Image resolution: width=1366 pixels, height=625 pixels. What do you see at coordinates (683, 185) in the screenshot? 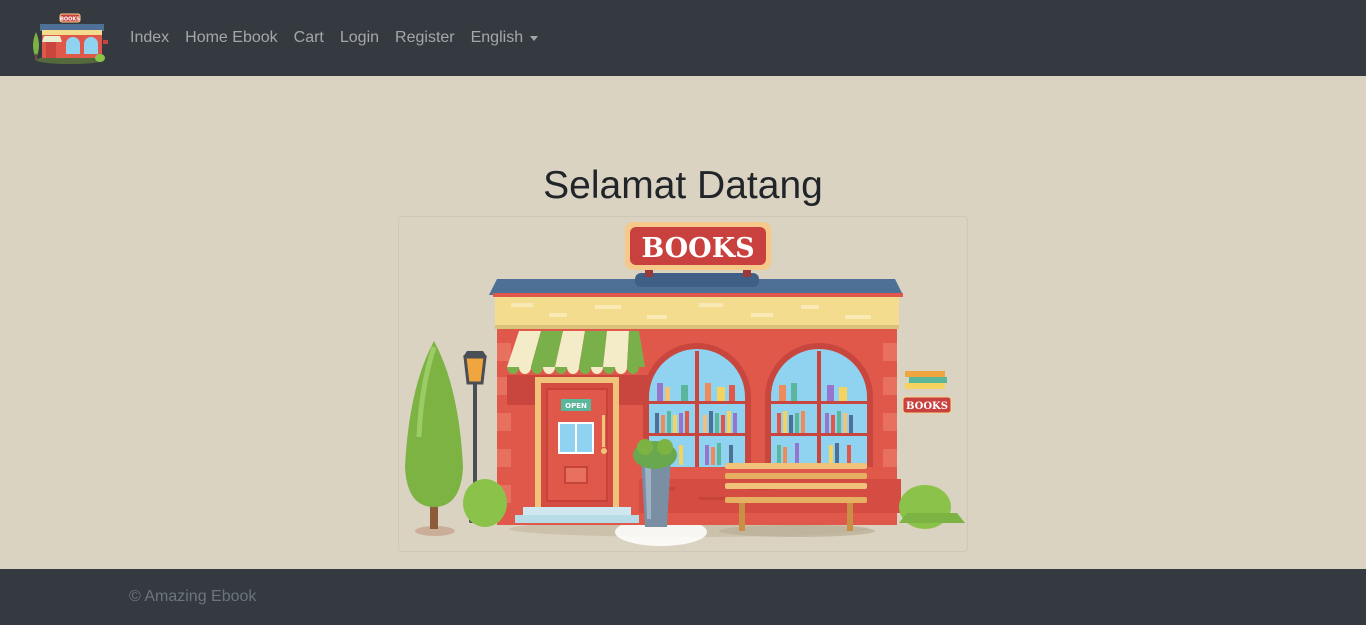
I see `page-title: Selamat Datang` at bounding box center [683, 185].